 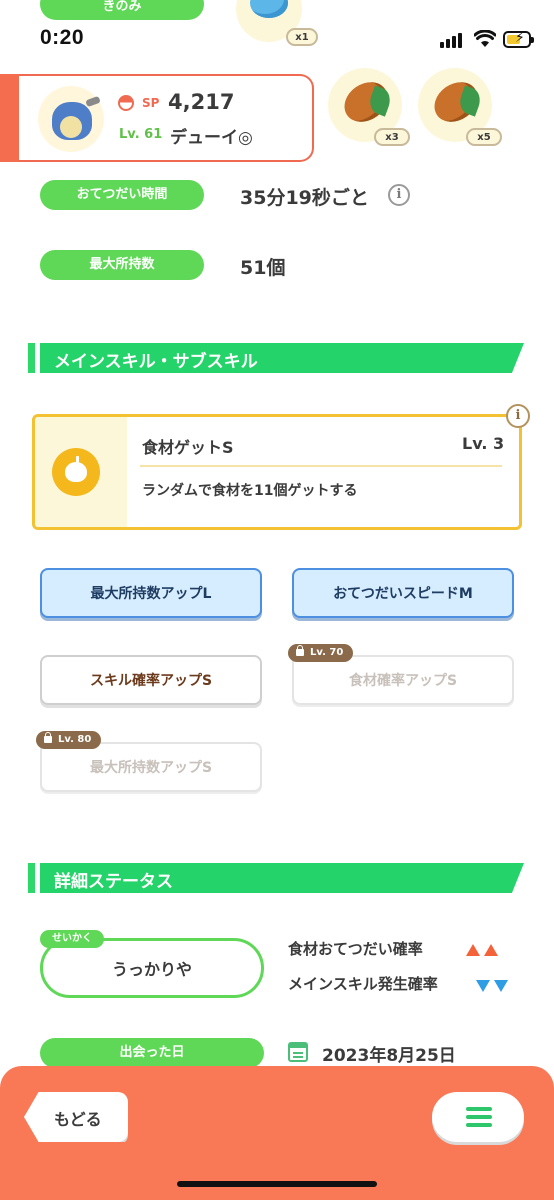 I want to click on menu-button, so click(x=478, y=1117).